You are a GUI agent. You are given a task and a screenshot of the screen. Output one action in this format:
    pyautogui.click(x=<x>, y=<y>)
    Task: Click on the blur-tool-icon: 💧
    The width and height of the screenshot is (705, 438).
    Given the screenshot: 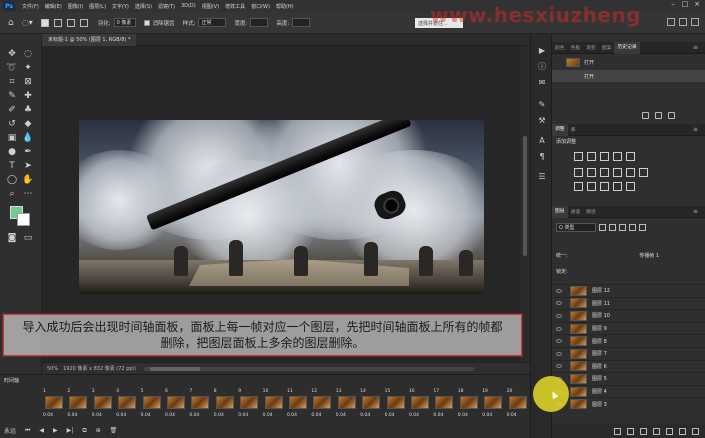 What is the action you would take?
    pyautogui.click(x=28, y=138)
    